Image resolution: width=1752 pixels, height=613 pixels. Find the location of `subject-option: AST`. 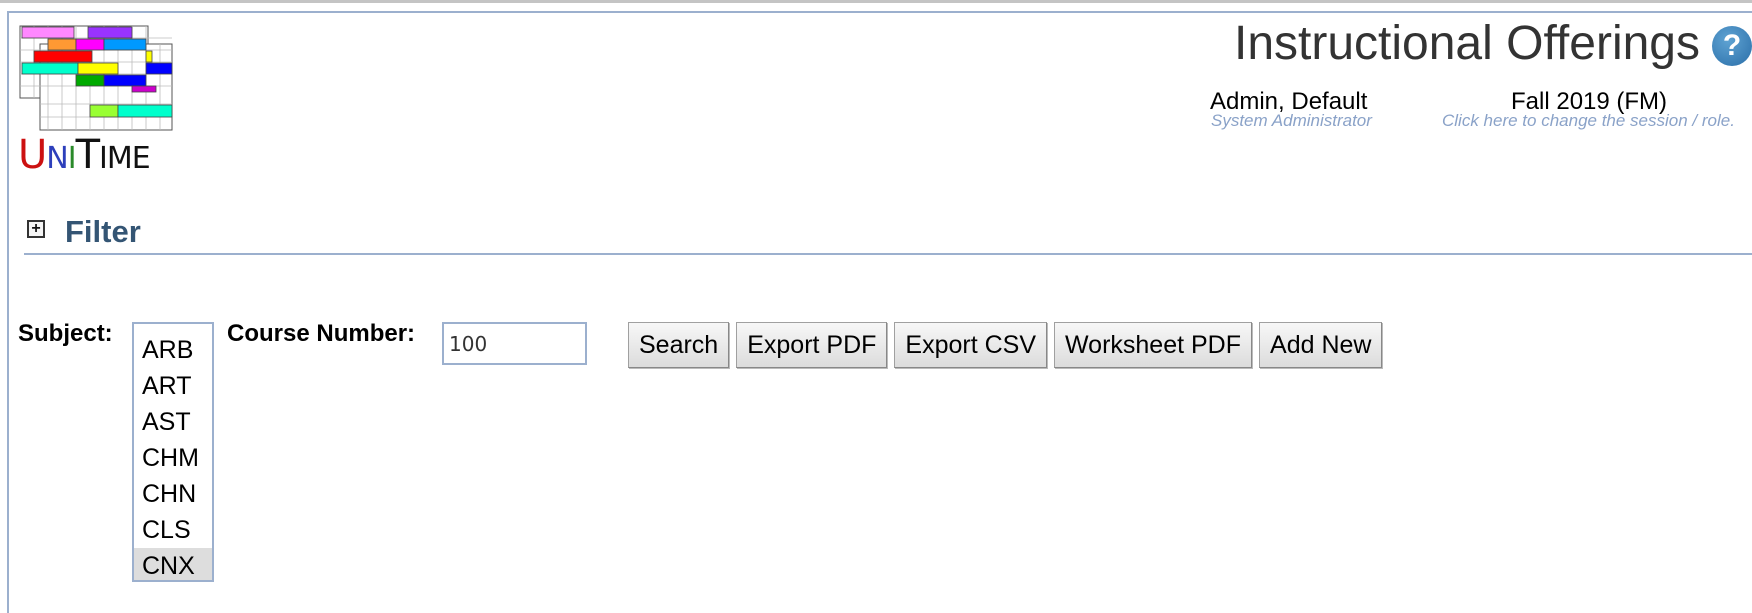

subject-option: AST is located at coordinates (173, 422).